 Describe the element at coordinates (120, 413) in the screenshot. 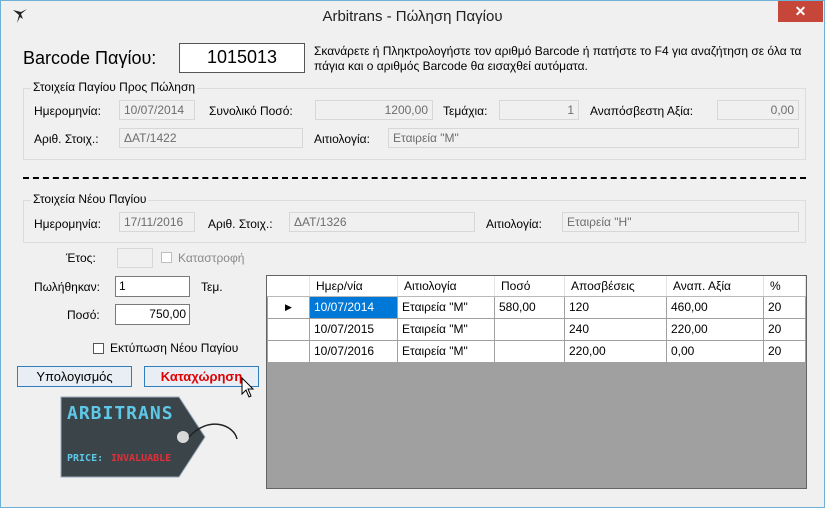

I see `logo-brand-text: ARBITRANS` at that location.